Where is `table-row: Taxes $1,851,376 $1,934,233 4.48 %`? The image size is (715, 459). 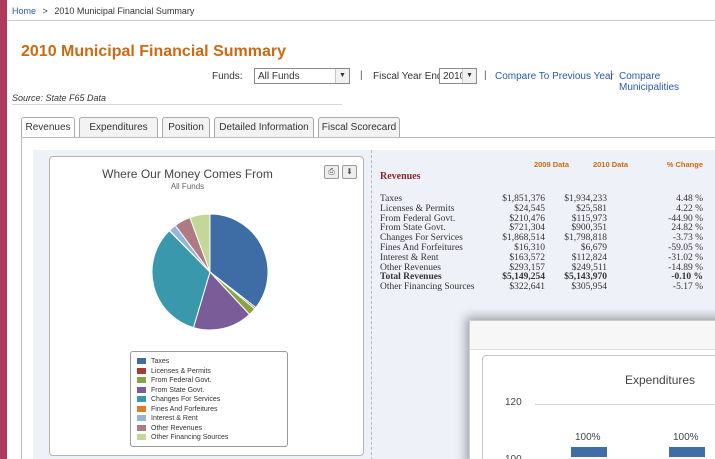
table-row: Taxes $1,851,376 $1,934,233 4.48 % is located at coordinates (546, 199).